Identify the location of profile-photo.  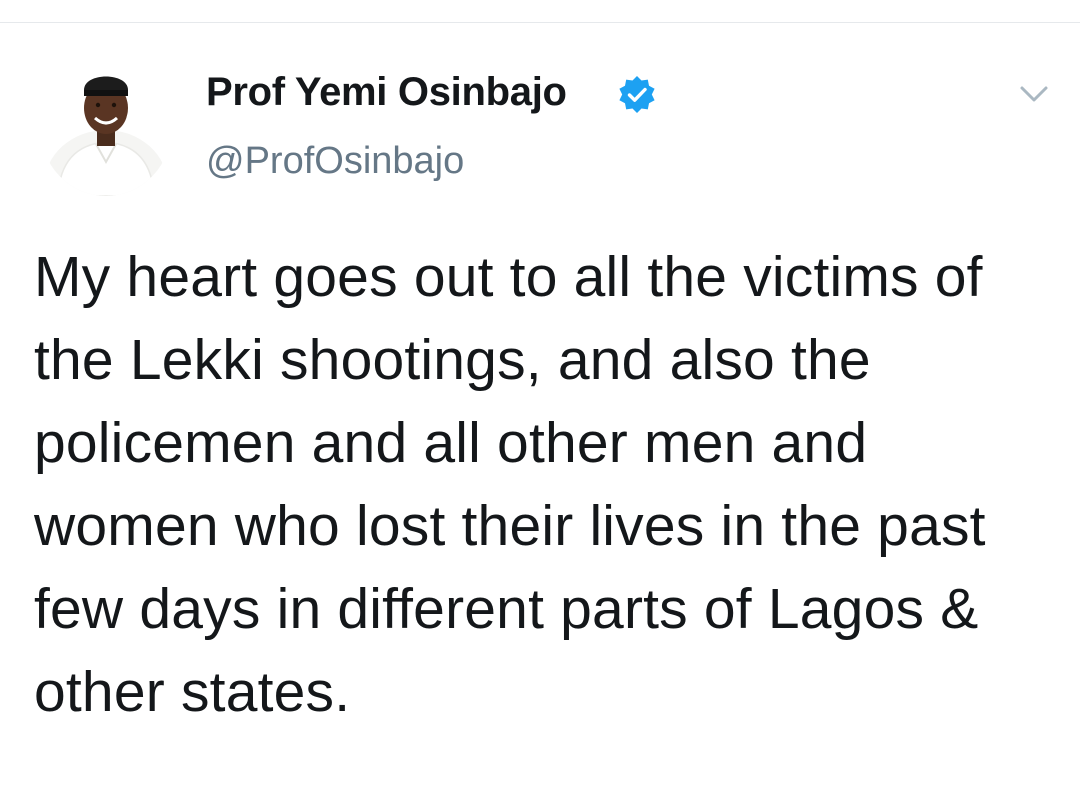
(106, 136).